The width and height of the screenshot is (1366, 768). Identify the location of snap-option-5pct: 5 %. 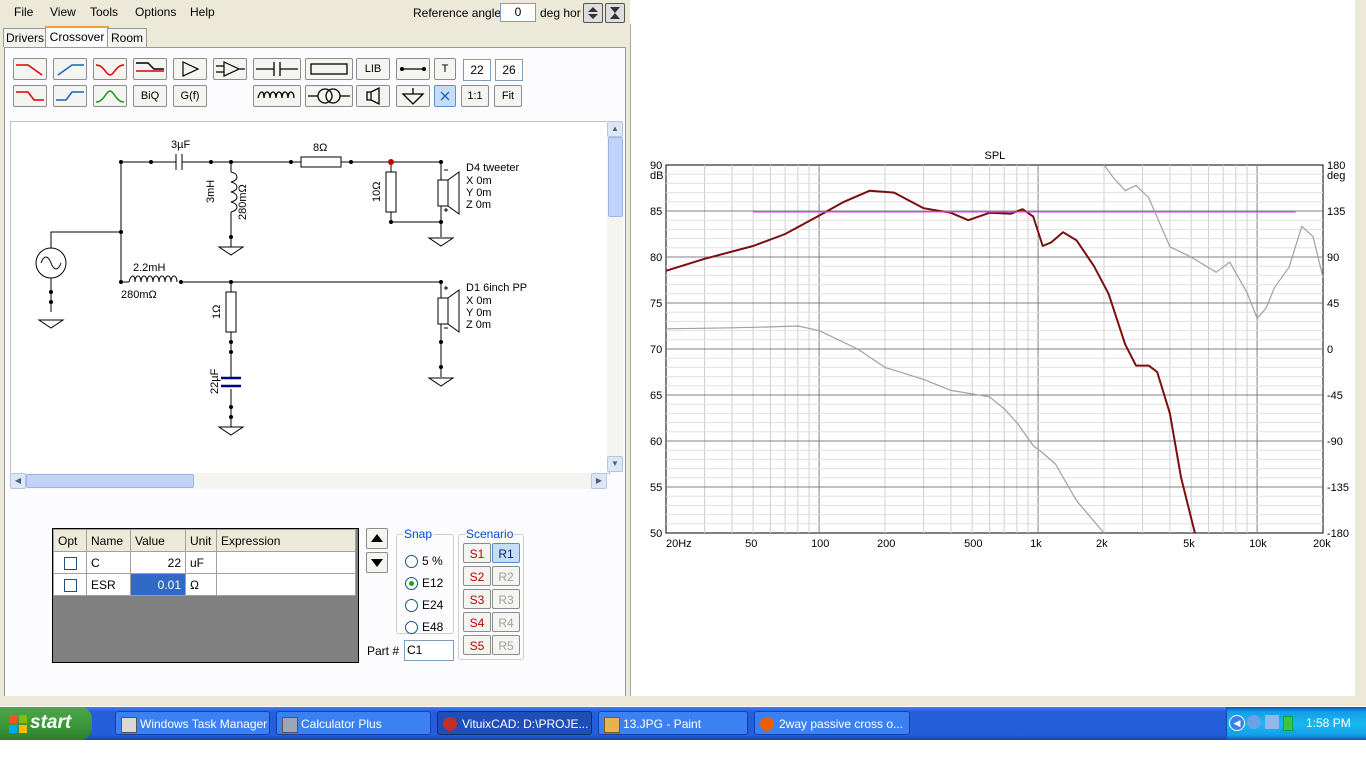
(424, 561).